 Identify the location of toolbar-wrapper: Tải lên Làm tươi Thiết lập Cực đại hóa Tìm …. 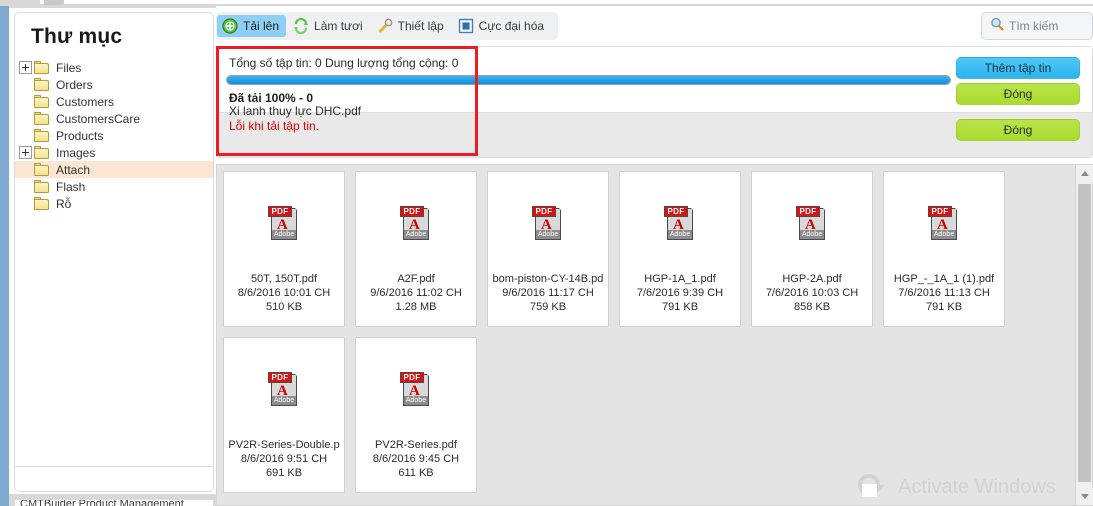
(654, 27).